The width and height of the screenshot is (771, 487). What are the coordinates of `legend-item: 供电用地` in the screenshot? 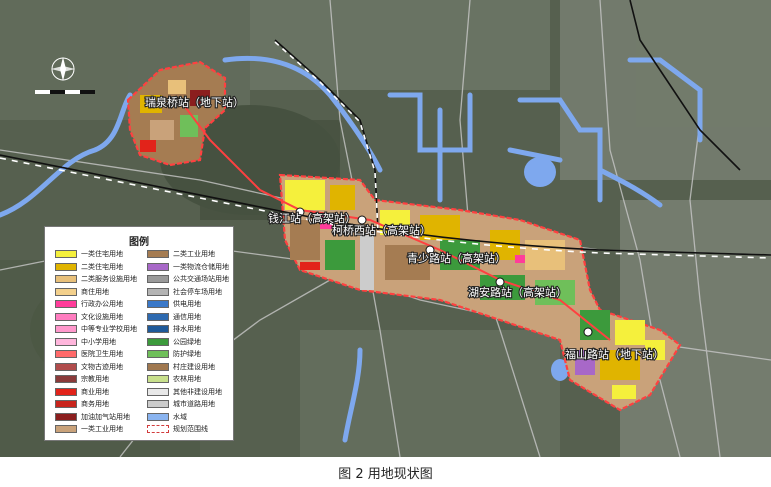 It's located at (174, 304).